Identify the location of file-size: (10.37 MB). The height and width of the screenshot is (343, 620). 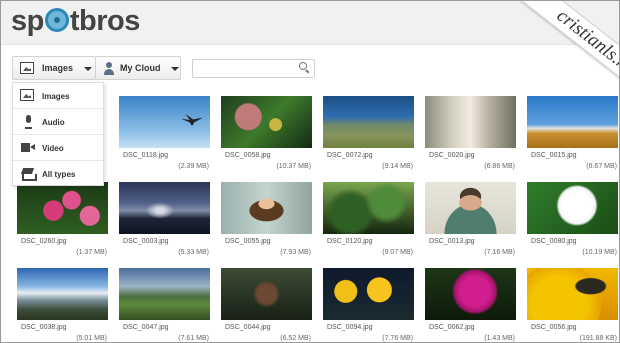
(293, 166).